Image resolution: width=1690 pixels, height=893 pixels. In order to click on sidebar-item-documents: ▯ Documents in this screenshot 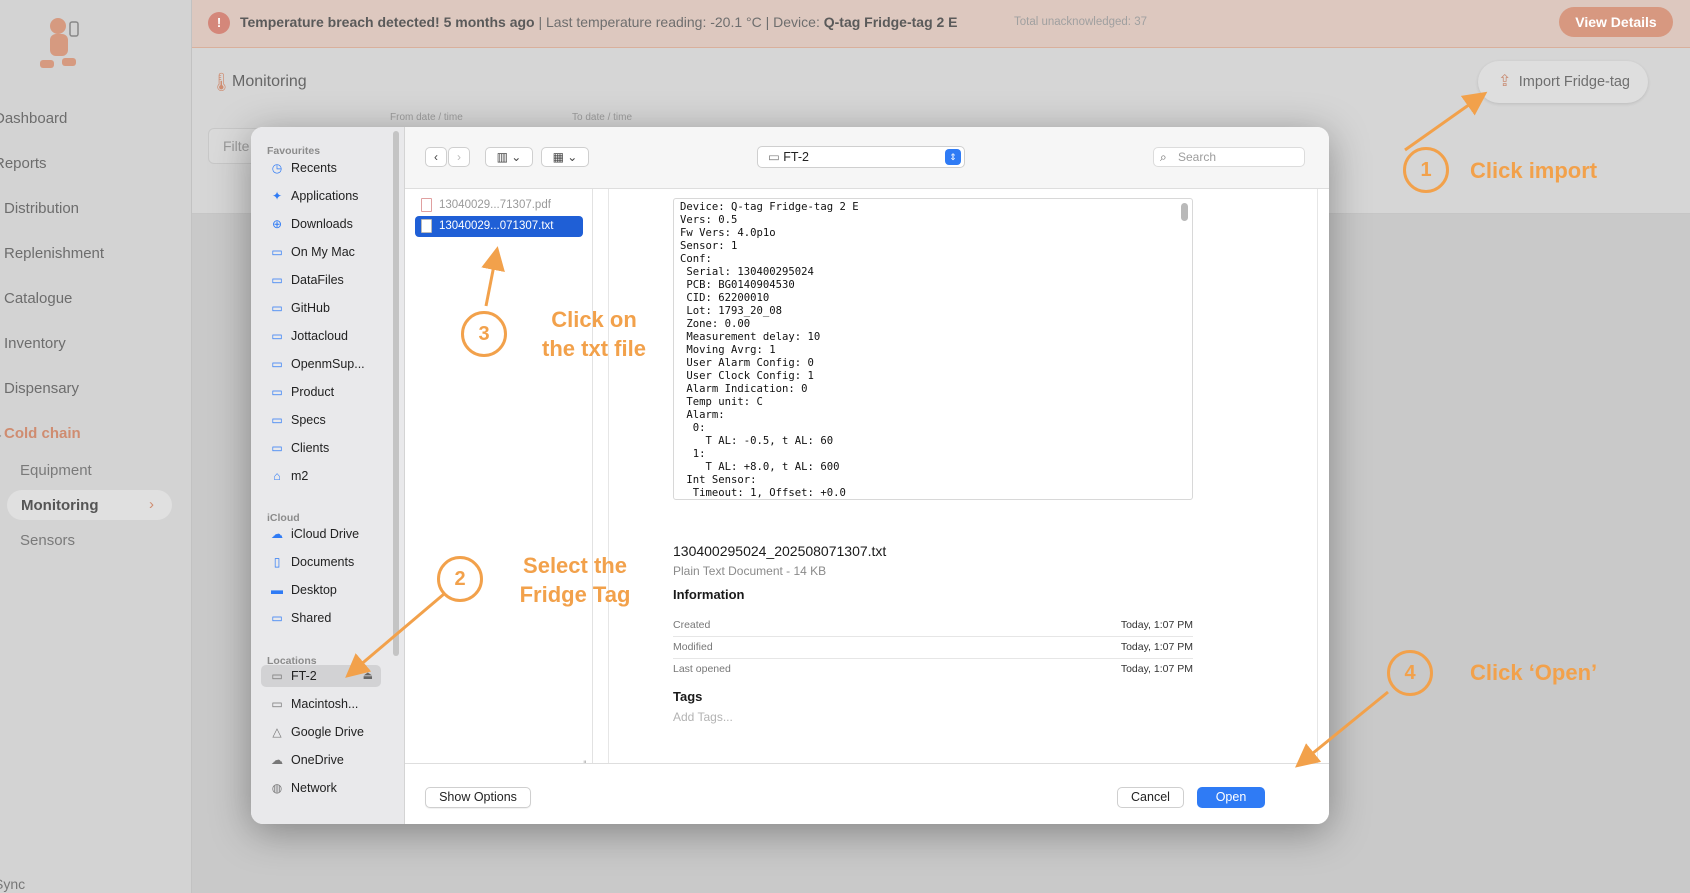, I will do `click(330, 562)`.